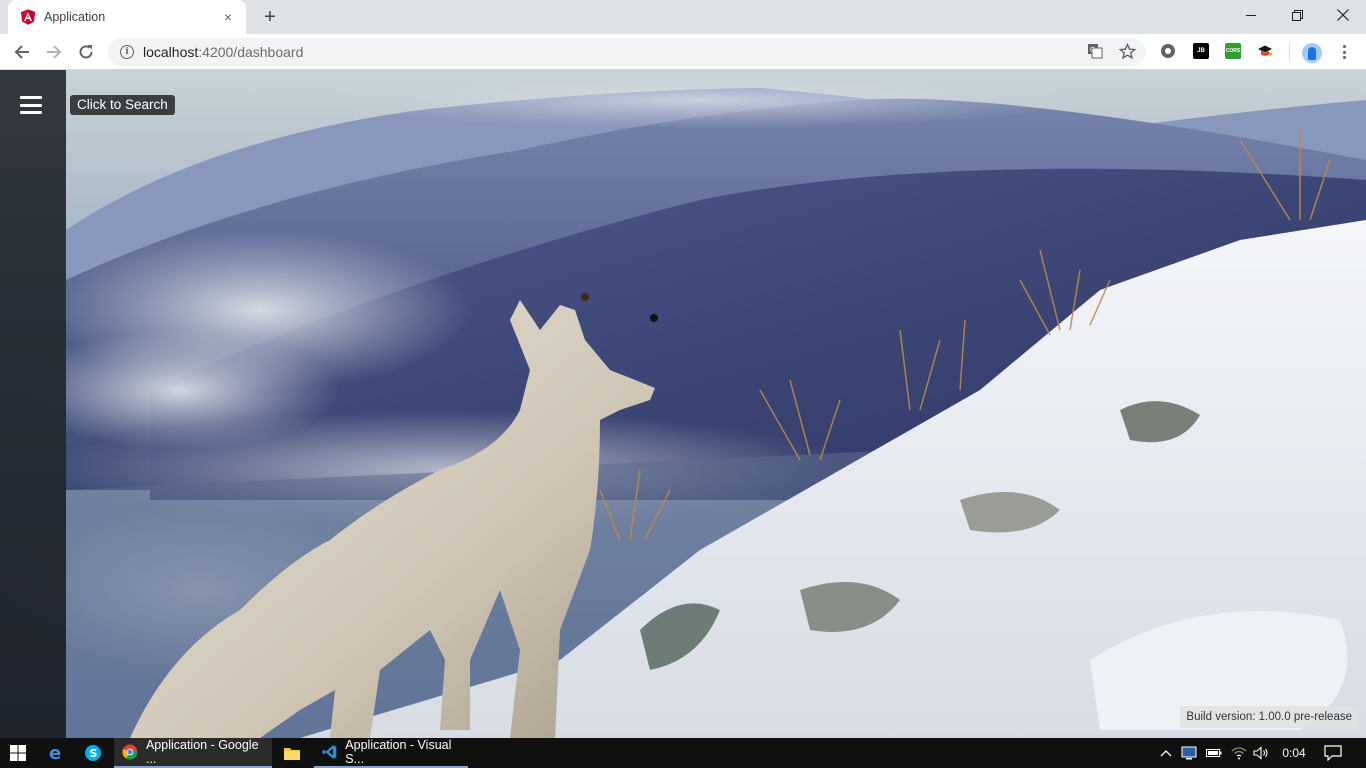 The width and height of the screenshot is (1366, 768). Describe the element at coordinates (1233, 51) in the screenshot. I see `cors-extension-icon: CORS` at that location.